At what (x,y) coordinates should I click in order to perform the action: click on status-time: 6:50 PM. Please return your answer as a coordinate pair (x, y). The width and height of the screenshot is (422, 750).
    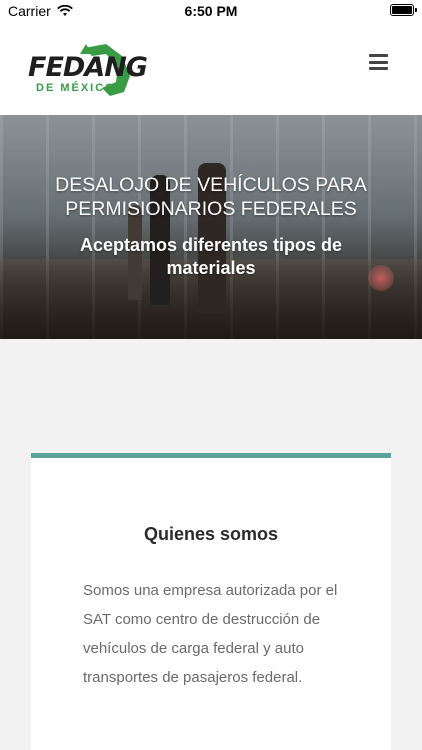
    Looking at the image, I should click on (211, 11).